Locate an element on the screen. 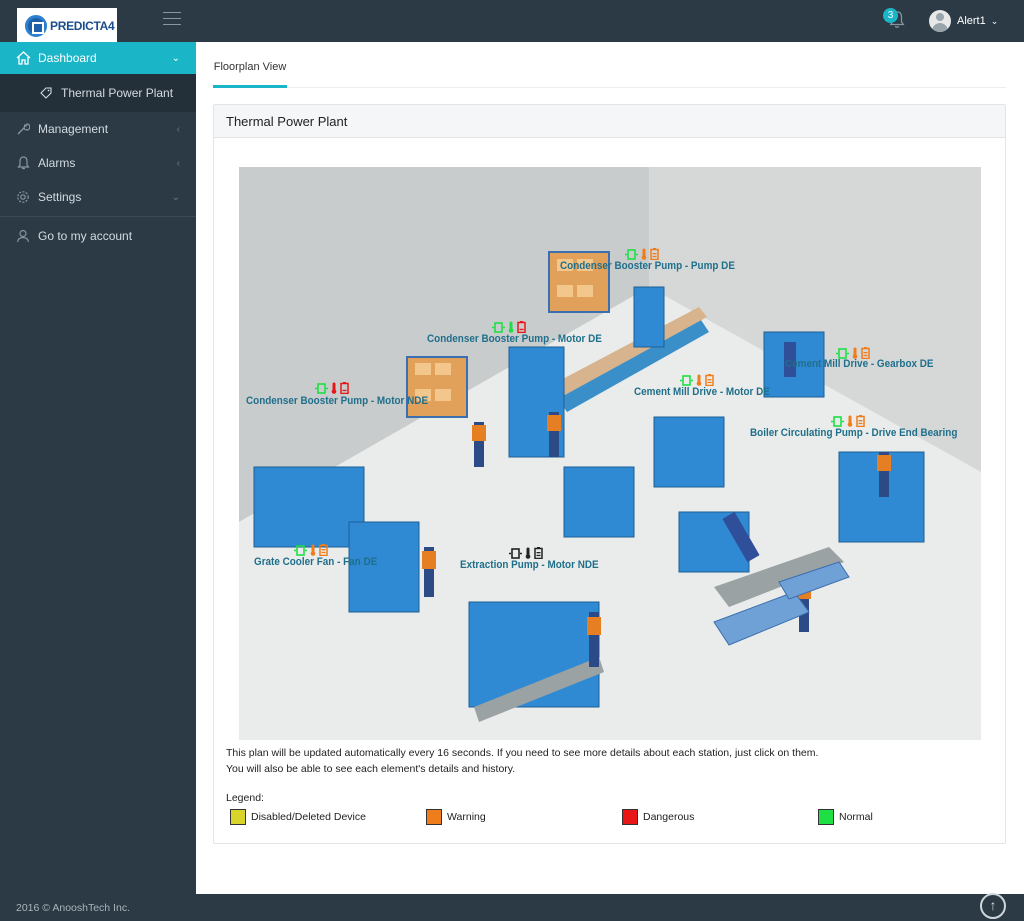  wrench-icon is located at coordinates (23, 129).